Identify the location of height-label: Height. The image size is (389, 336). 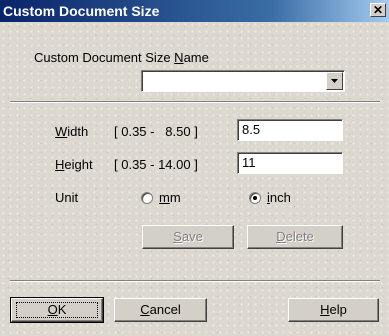
(74, 164).